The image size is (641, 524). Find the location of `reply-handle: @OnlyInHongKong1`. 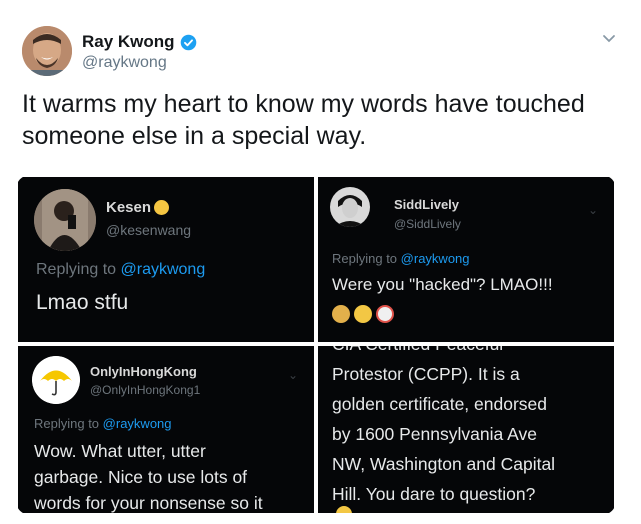

reply-handle: @OnlyInHongKong1 is located at coordinates (145, 390).